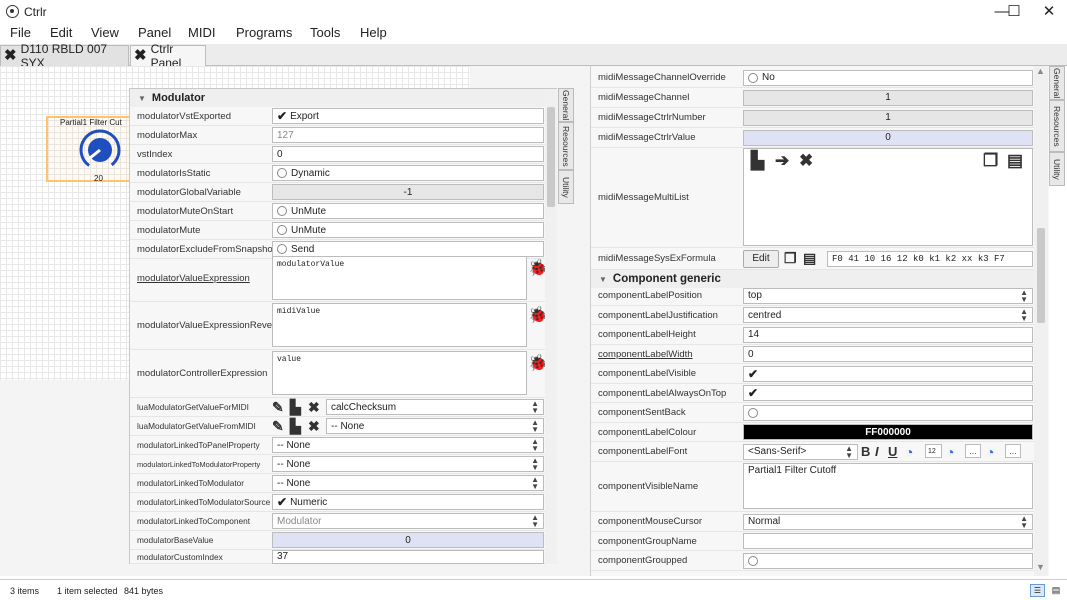 Image resolution: width=1067 pixels, height=600 pixels. I want to click on channel-override-radio: No, so click(888, 77).